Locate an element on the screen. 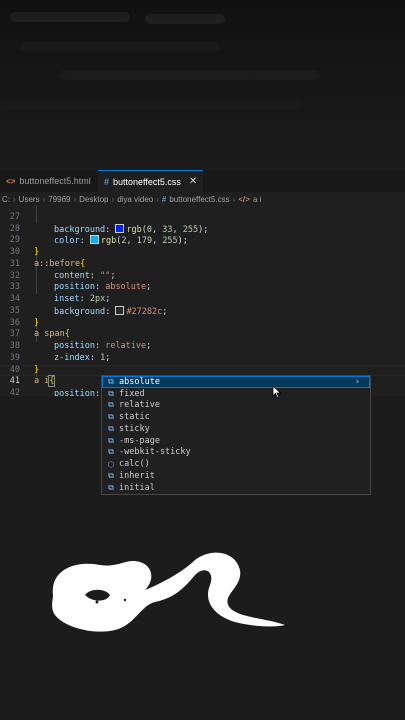 Image resolution: width=405 pixels, height=720 pixels. suggestion-label: absolute is located at coordinates (139, 381).